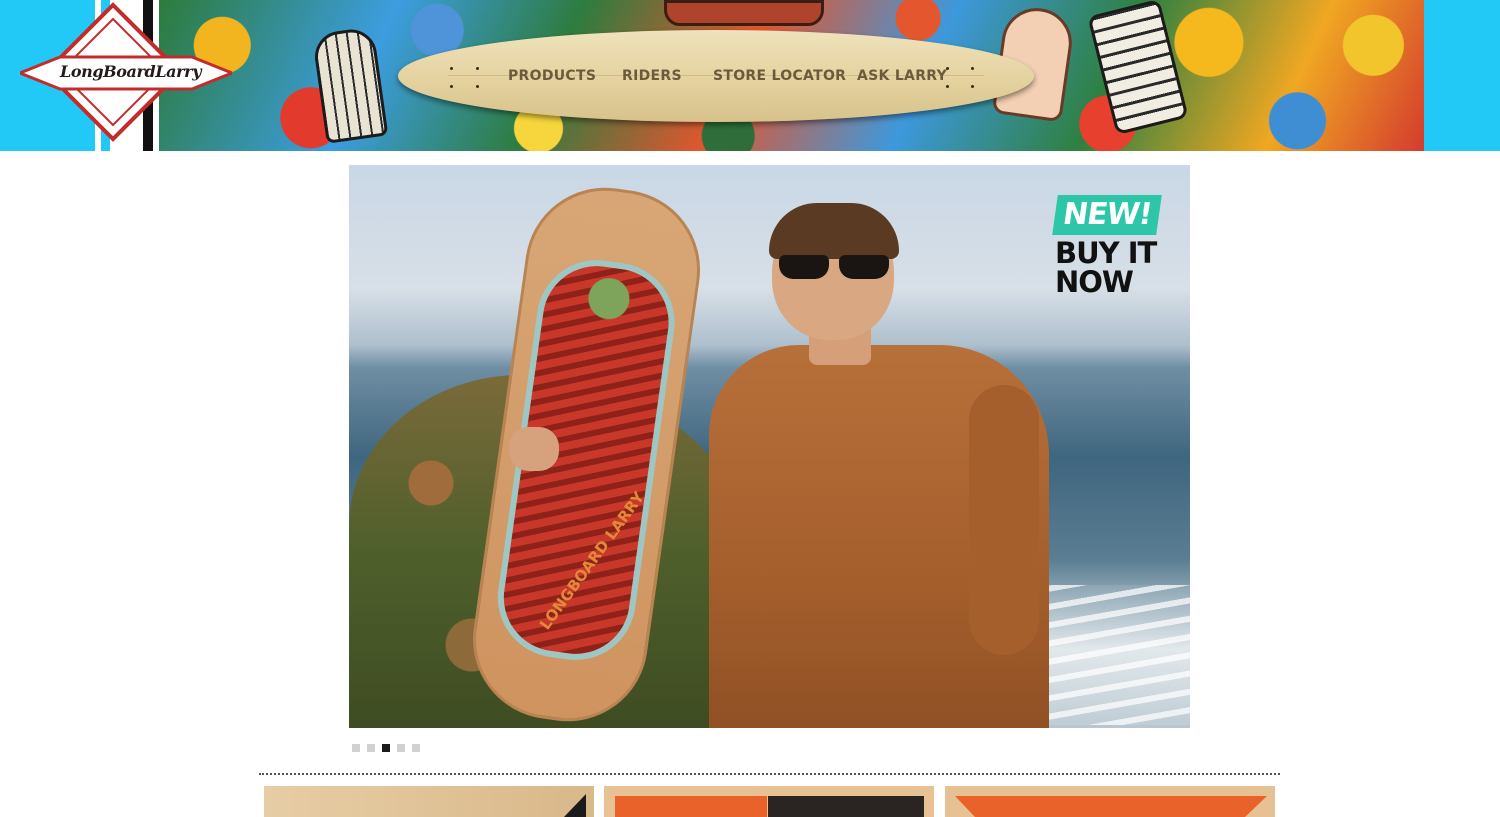 Image resolution: width=1500 pixels, height=817 pixels. I want to click on promo-line-1: BUY IT, so click(1111, 253).